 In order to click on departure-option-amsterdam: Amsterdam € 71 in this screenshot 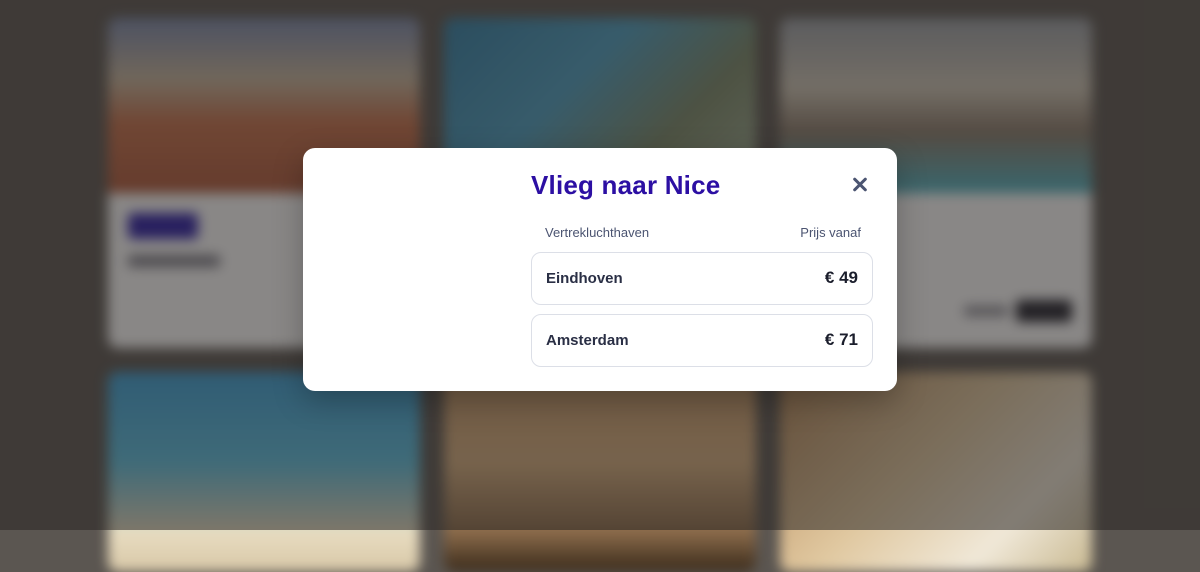, I will do `click(702, 340)`.